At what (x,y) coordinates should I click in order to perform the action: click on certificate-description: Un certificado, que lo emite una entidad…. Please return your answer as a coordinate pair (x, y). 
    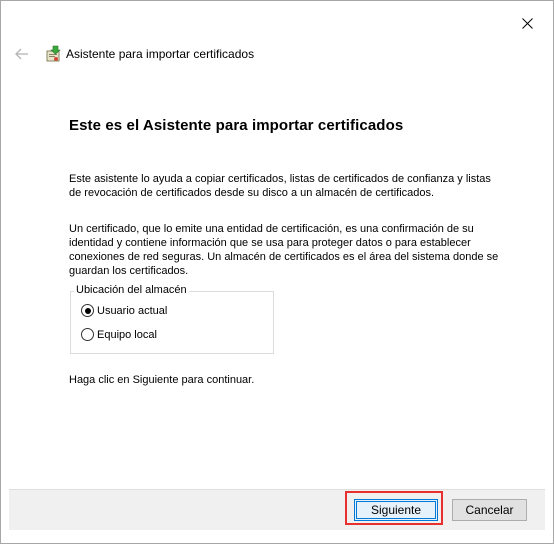
    Looking at the image, I should click on (284, 250).